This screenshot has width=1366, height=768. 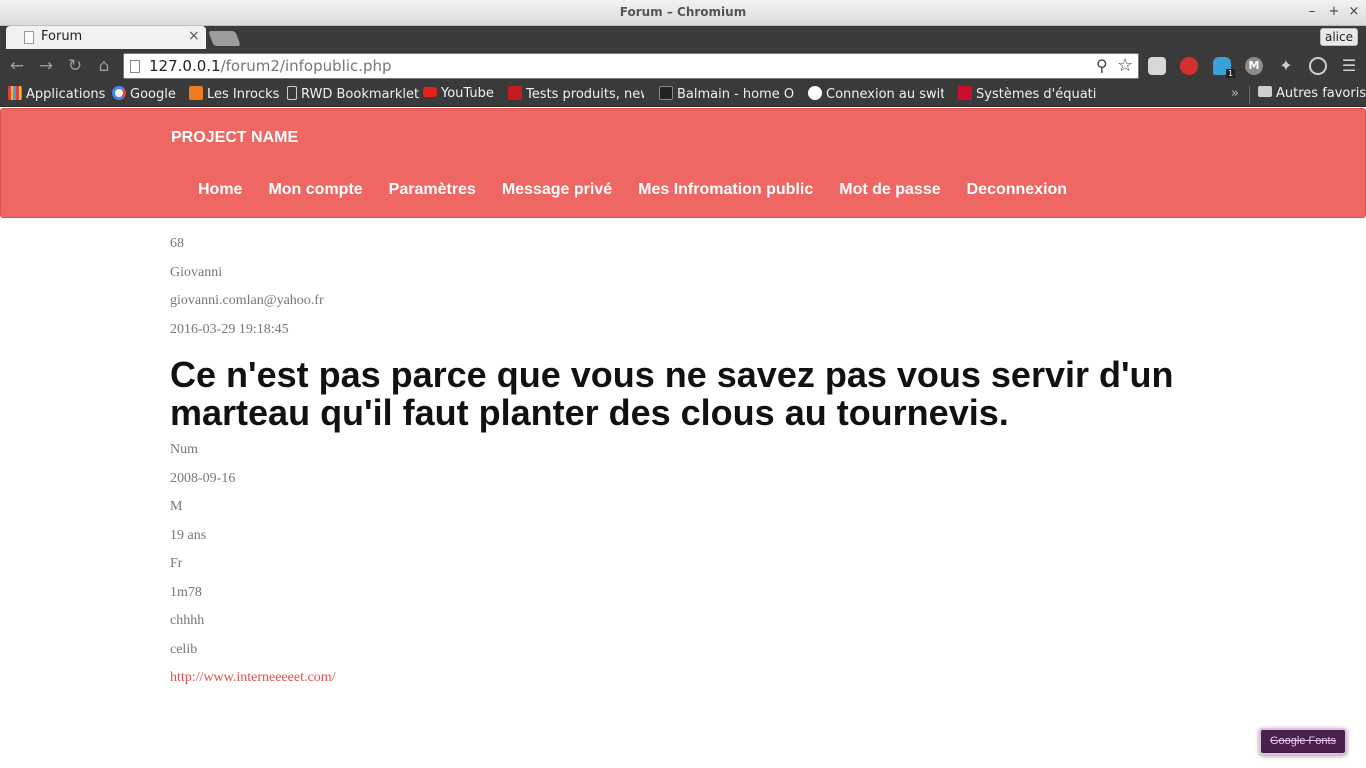 I want to click on extension-icon, so click(x=1157, y=66).